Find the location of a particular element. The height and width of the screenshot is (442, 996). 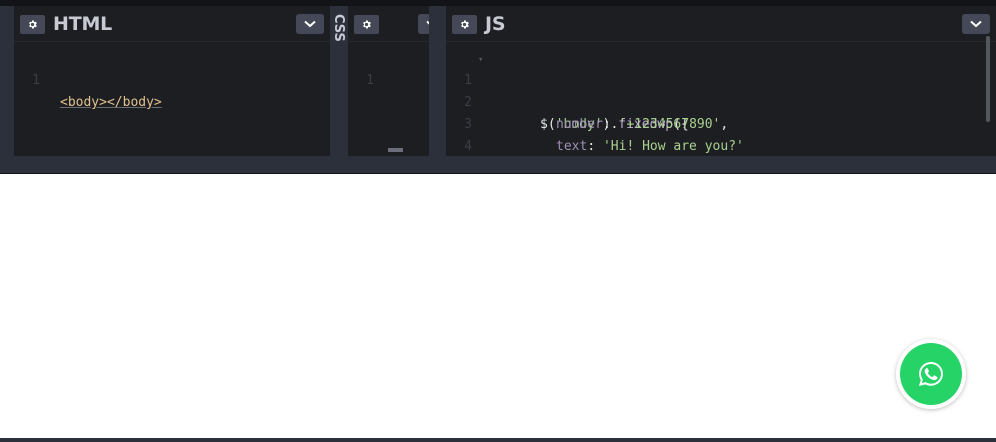

code-line: 1 is located at coordinates (388, 68).